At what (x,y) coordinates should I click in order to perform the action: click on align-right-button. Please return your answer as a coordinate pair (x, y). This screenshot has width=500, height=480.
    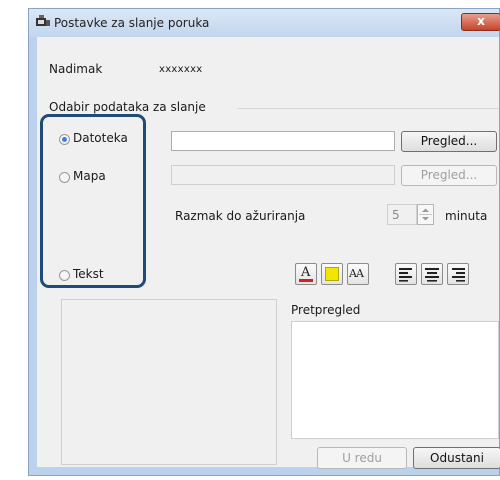
    Looking at the image, I should click on (458, 274).